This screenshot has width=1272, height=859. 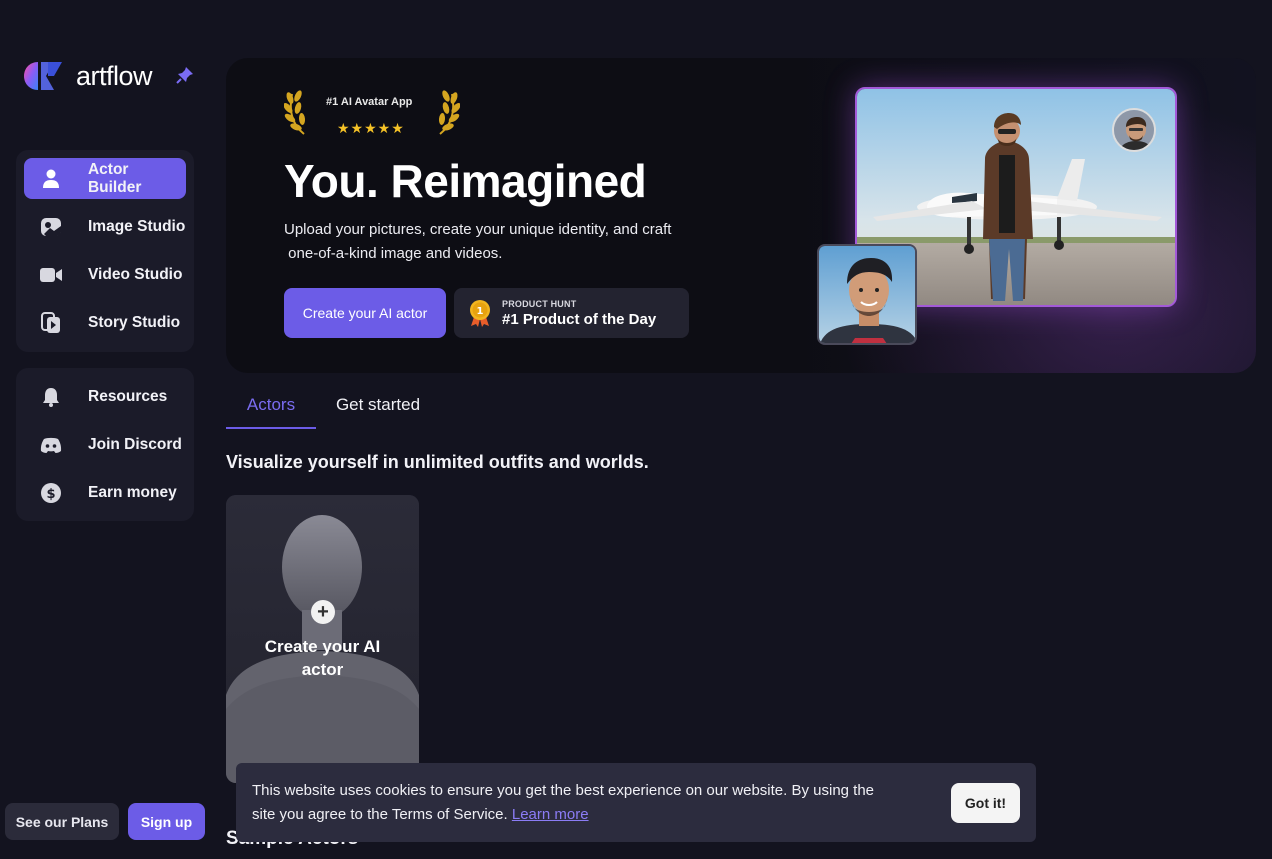 I want to click on product-hunt-label: PRODUCT HUNT, so click(x=539, y=303).